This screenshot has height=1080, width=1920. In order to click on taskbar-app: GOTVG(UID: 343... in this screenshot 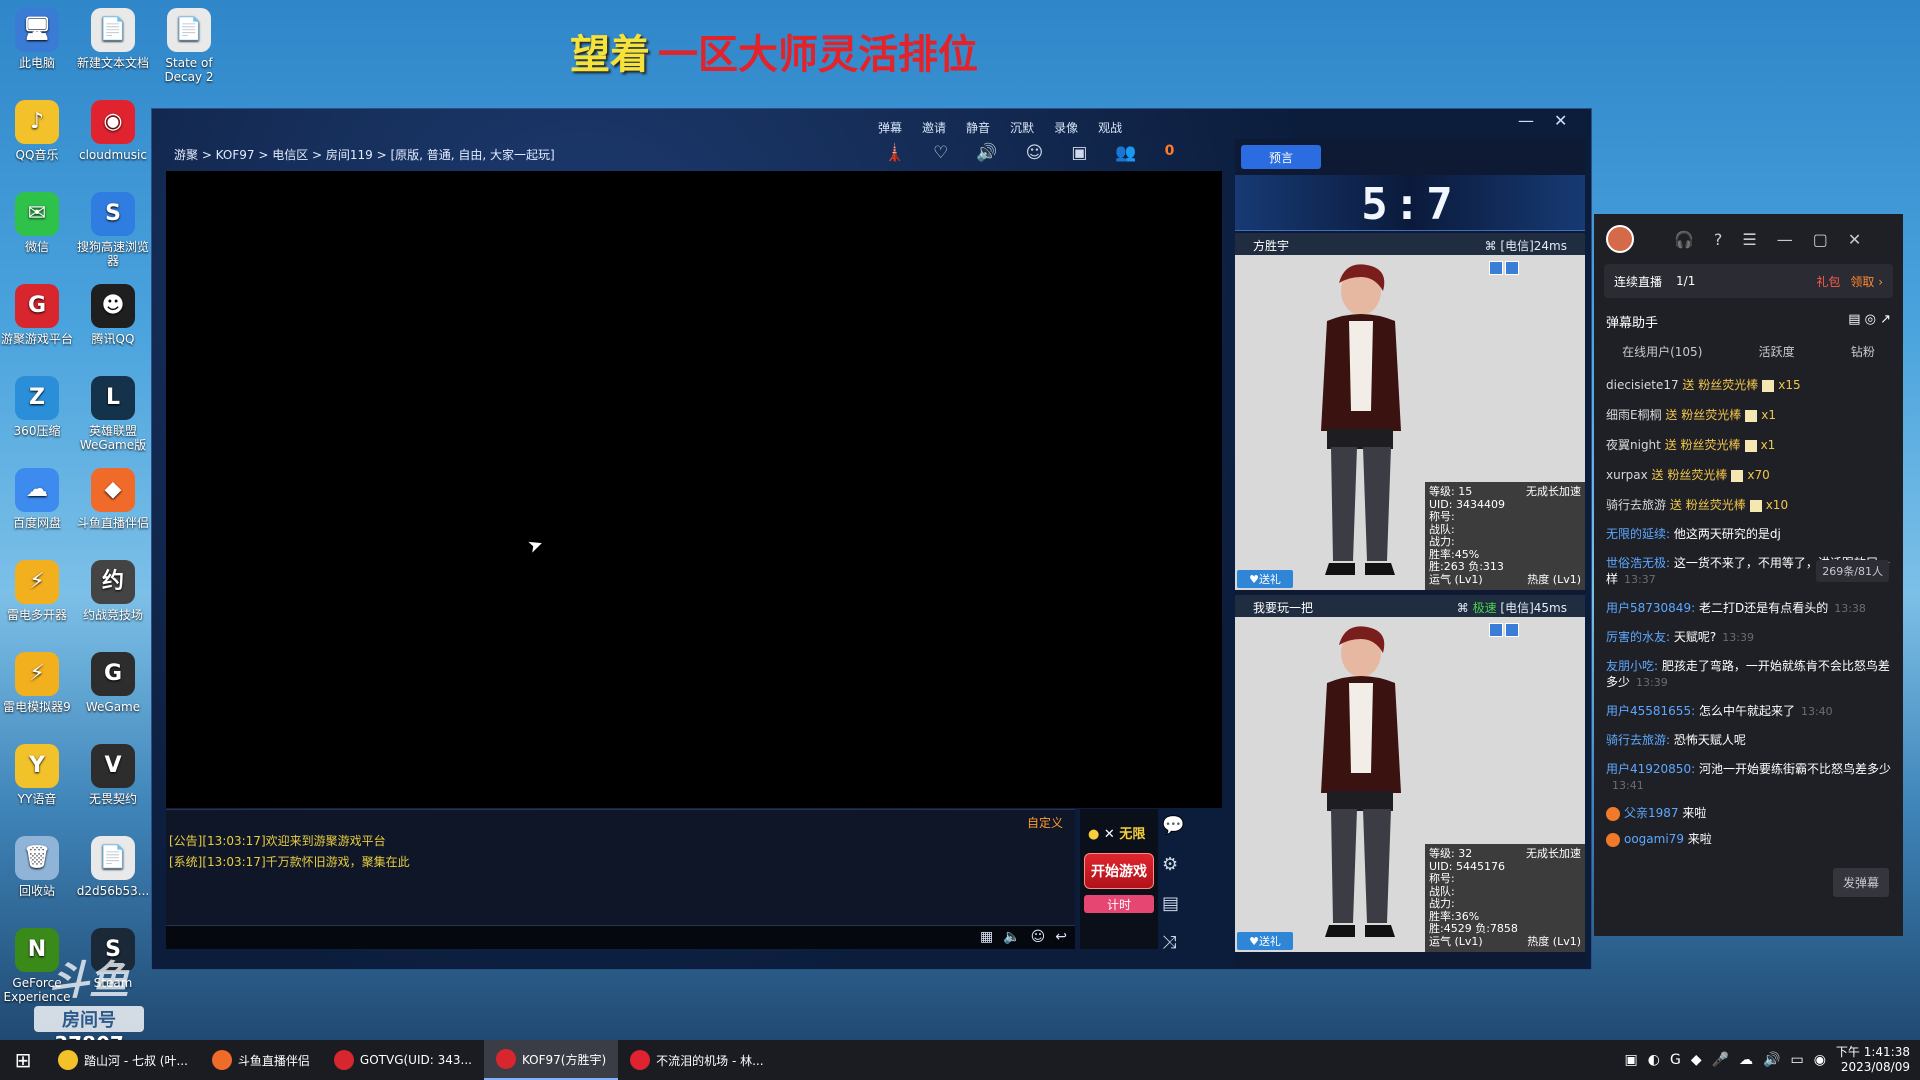, I will do `click(403, 1060)`.